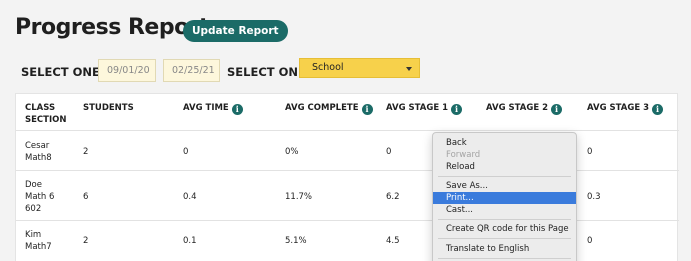  I want to click on row-3-avg-time: 0.1, so click(190, 241).